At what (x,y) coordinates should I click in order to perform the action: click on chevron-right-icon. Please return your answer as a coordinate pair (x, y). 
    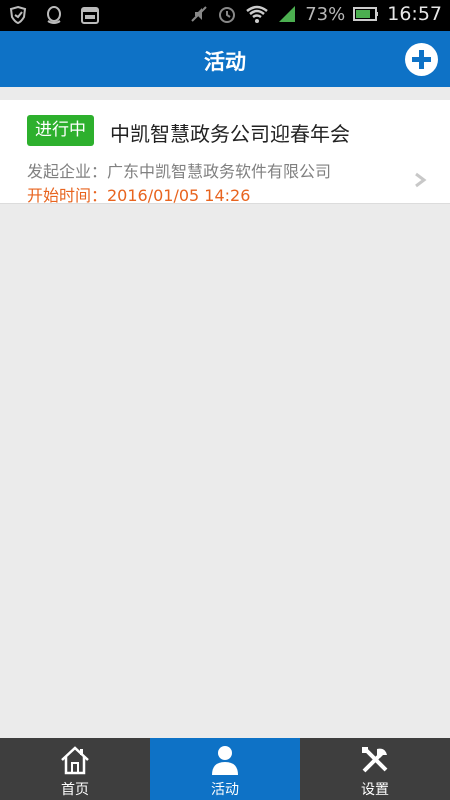
    Looking at the image, I should click on (421, 180).